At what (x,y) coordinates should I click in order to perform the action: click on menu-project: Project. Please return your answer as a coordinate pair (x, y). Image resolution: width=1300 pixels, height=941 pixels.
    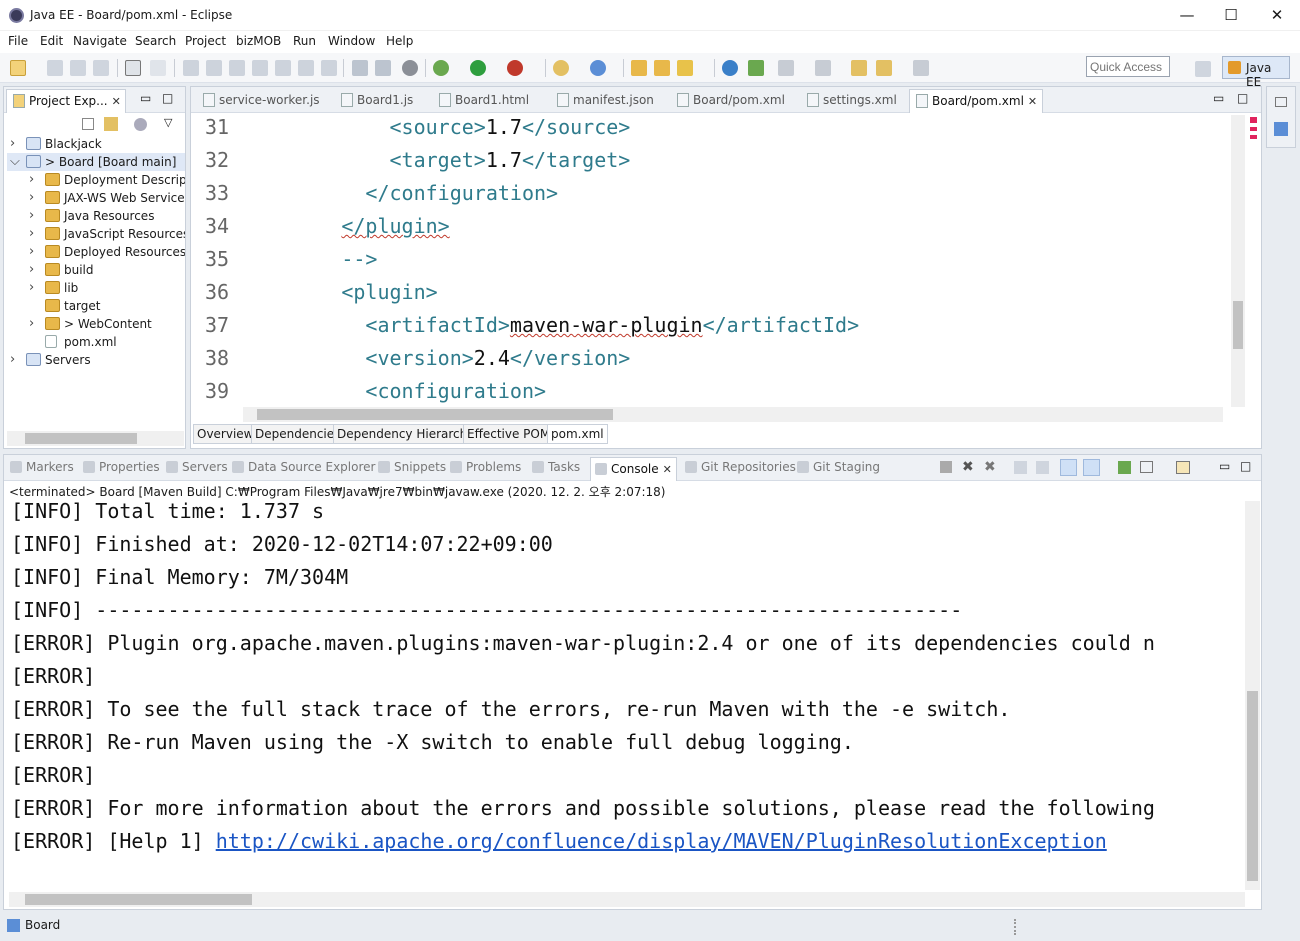
    Looking at the image, I should click on (205, 41).